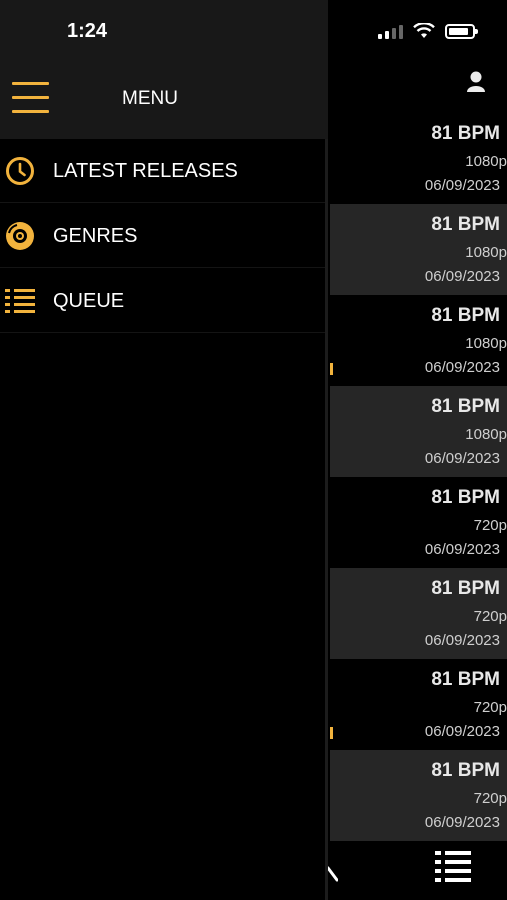 The height and width of the screenshot is (900, 507). I want to click on menu-item-label: LATEST RELEASES, so click(145, 171).